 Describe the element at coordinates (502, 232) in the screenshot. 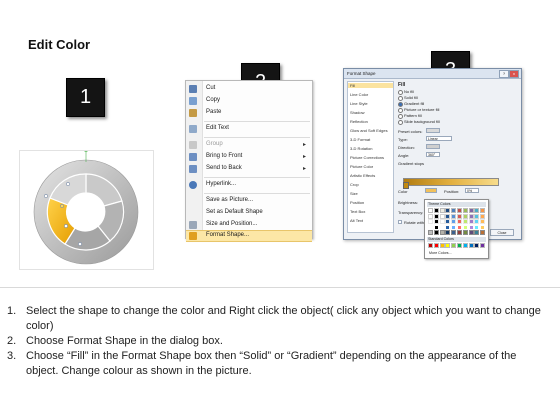

I see `close-button: Close` at that location.